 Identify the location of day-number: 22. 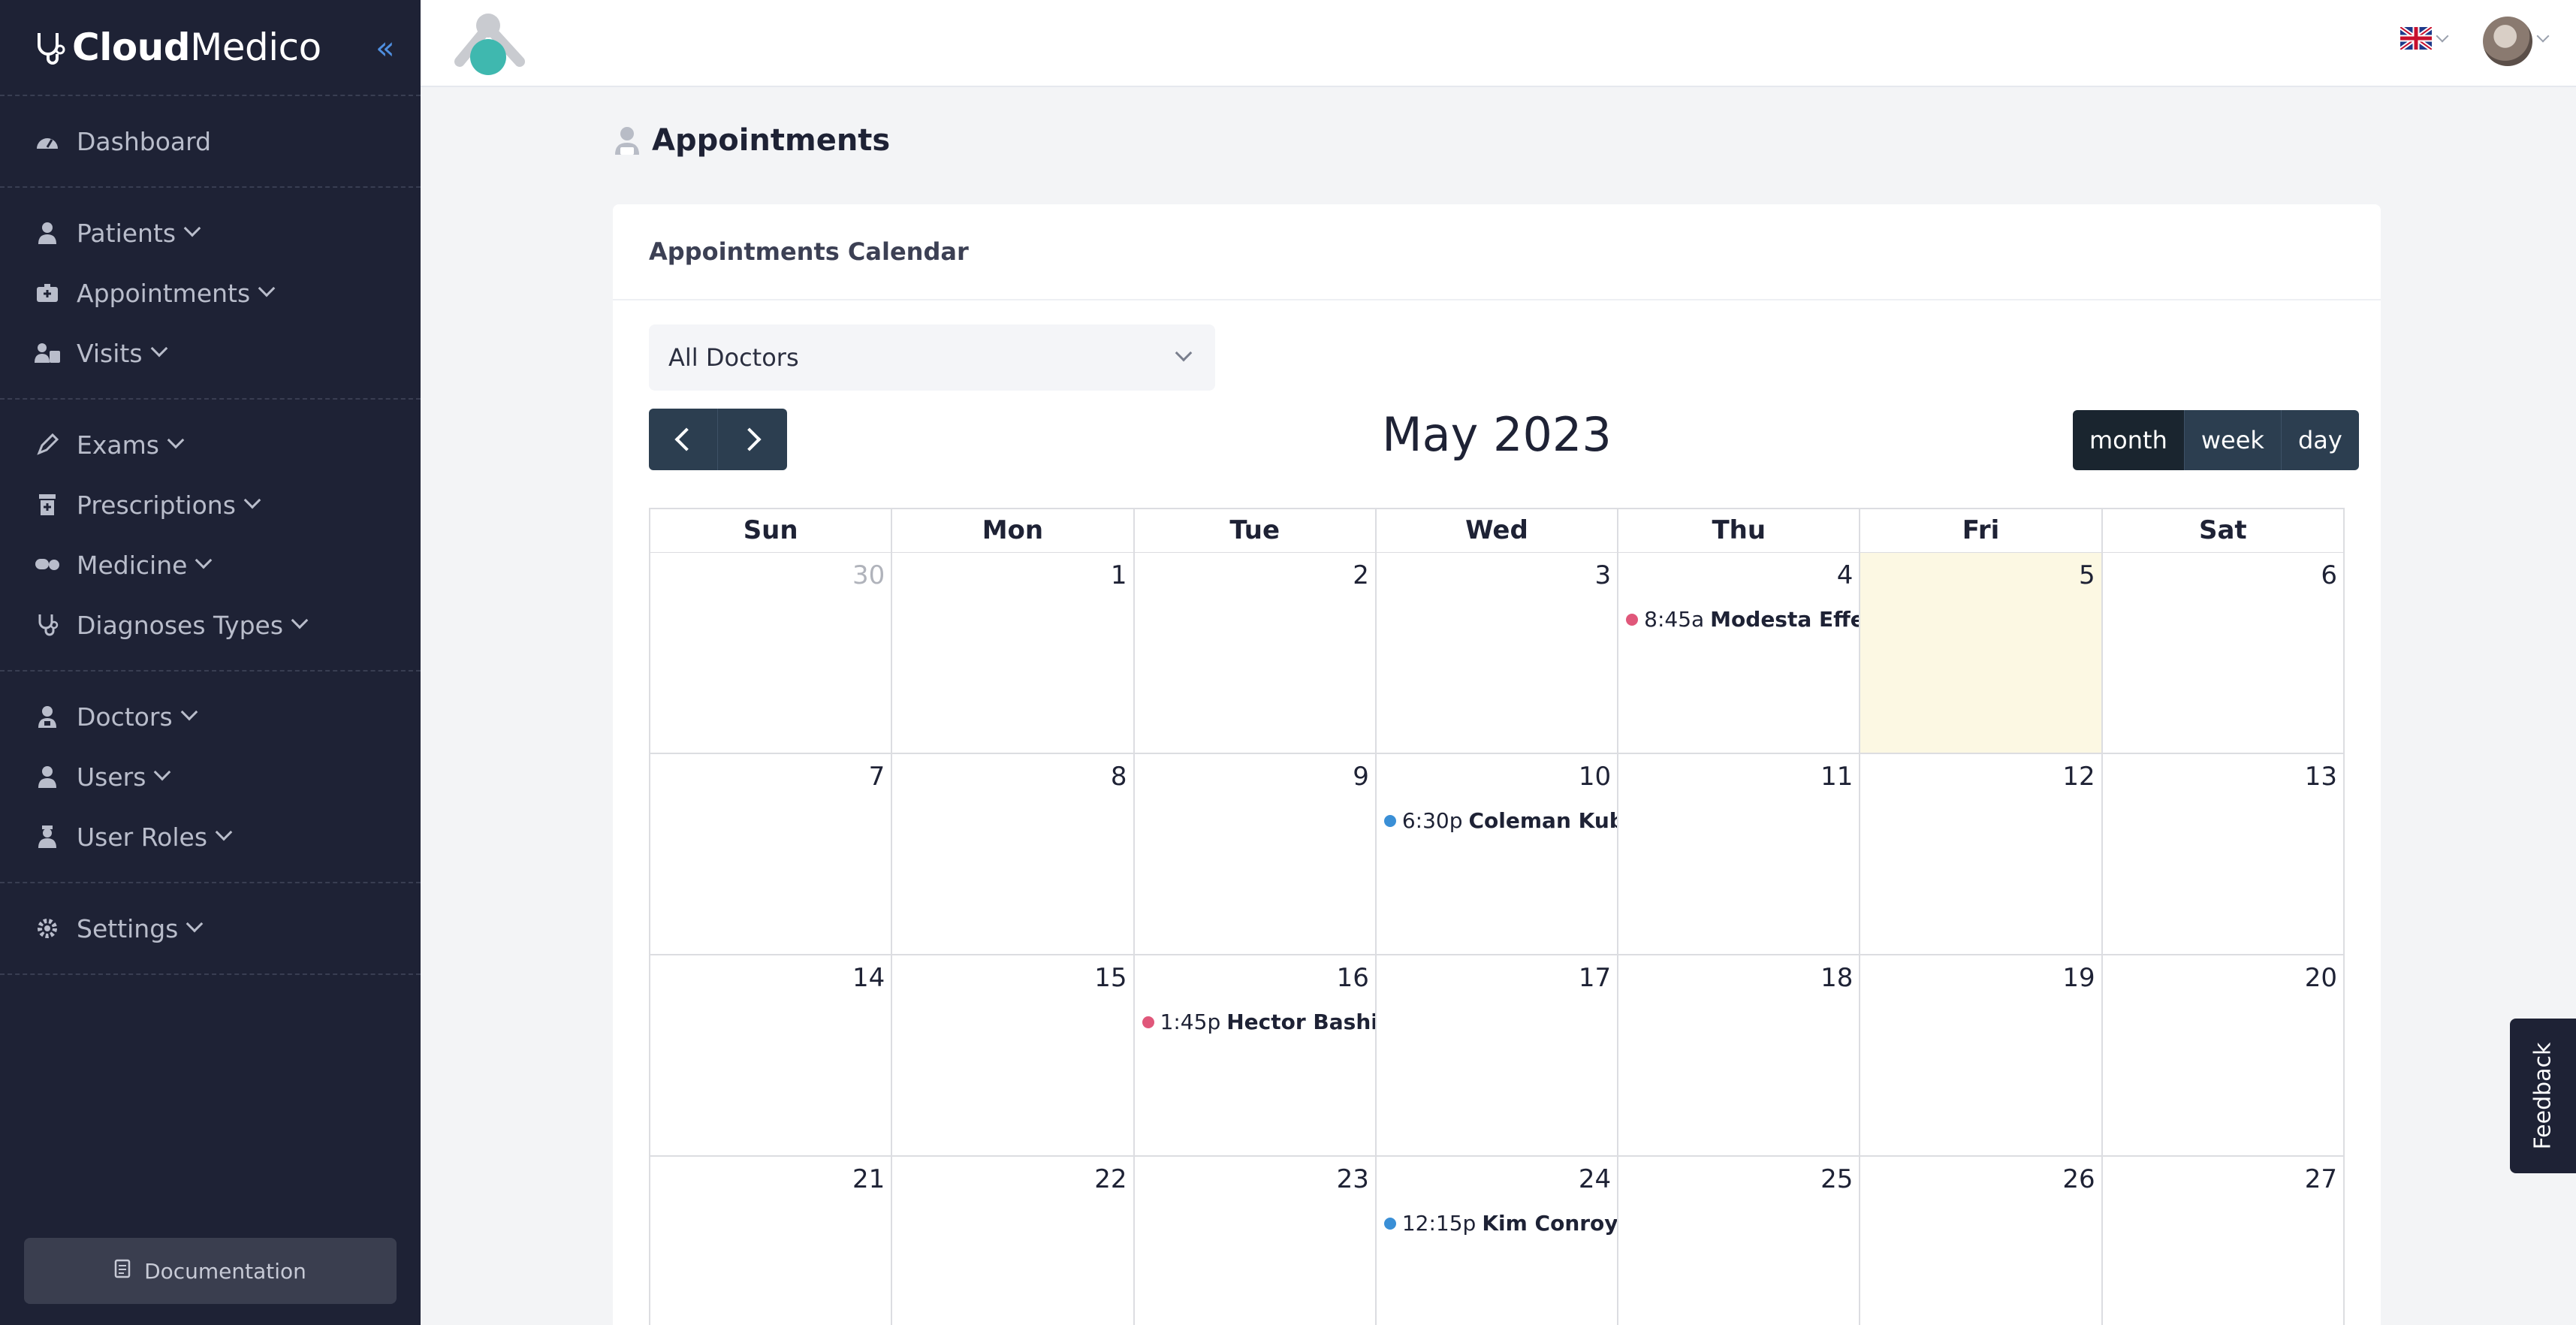
(1110, 1179).